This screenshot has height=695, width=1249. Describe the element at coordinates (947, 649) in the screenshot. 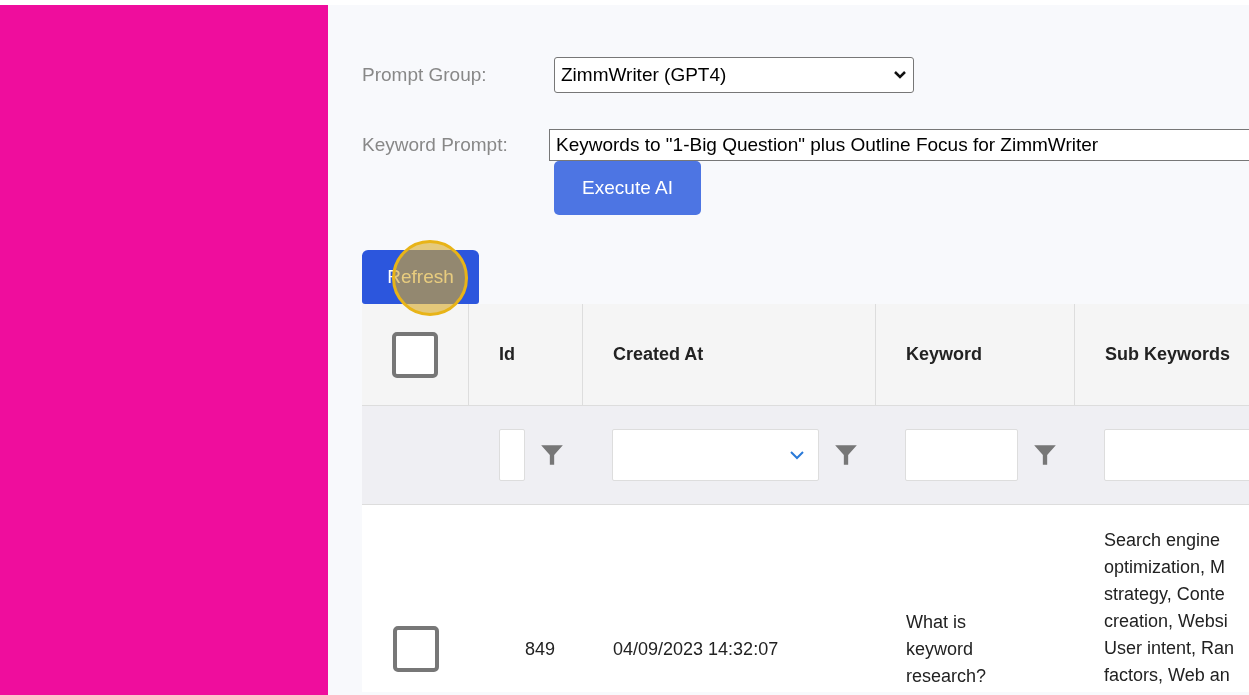

I see `table-cell-text: What is keyword research?` at that location.